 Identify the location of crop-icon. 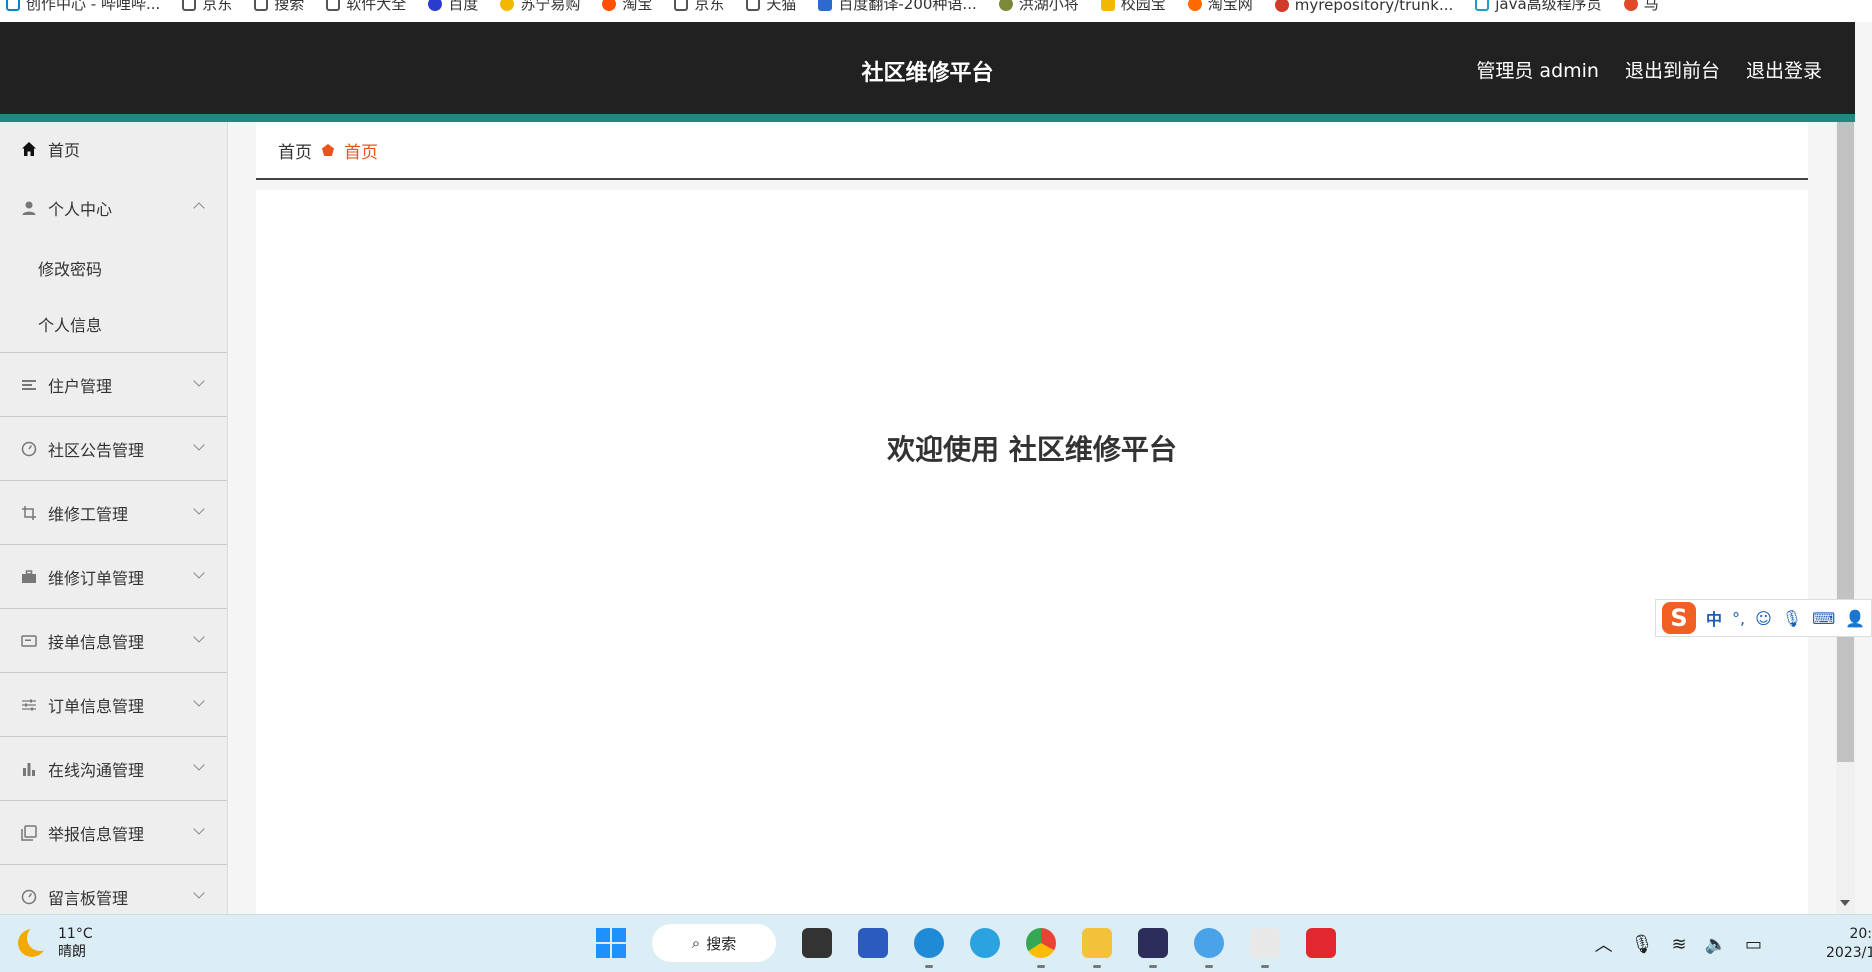
(29, 513).